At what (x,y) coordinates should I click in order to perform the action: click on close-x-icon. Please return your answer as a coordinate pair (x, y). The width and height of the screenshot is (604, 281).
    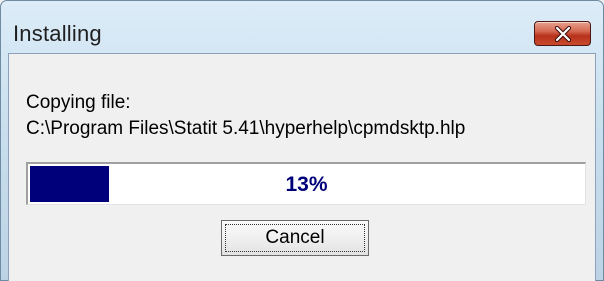
    Looking at the image, I should click on (562, 33).